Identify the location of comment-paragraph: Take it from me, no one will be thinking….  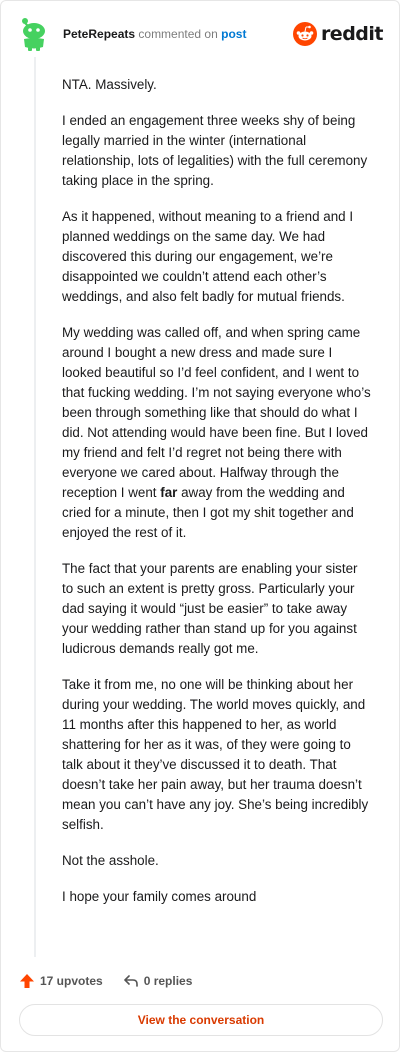
(215, 754).